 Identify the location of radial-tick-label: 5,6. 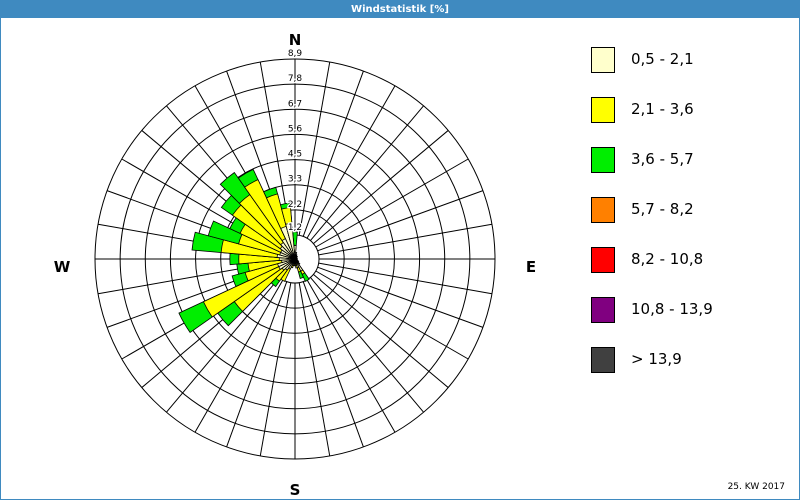
(295, 129).